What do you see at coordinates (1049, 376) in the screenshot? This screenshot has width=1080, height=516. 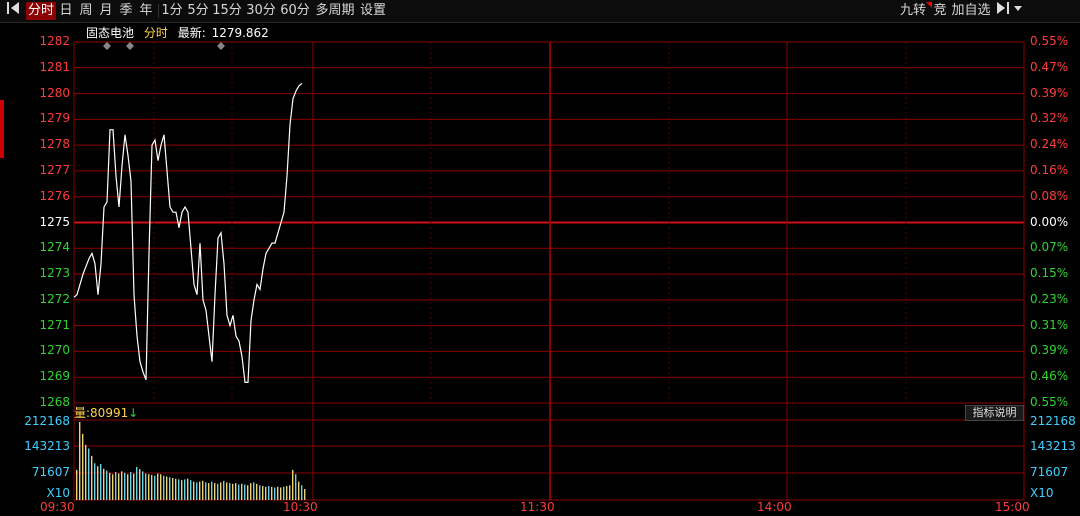 I see `percent-tick-label: 0.46%` at bounding box center [1049, 376].